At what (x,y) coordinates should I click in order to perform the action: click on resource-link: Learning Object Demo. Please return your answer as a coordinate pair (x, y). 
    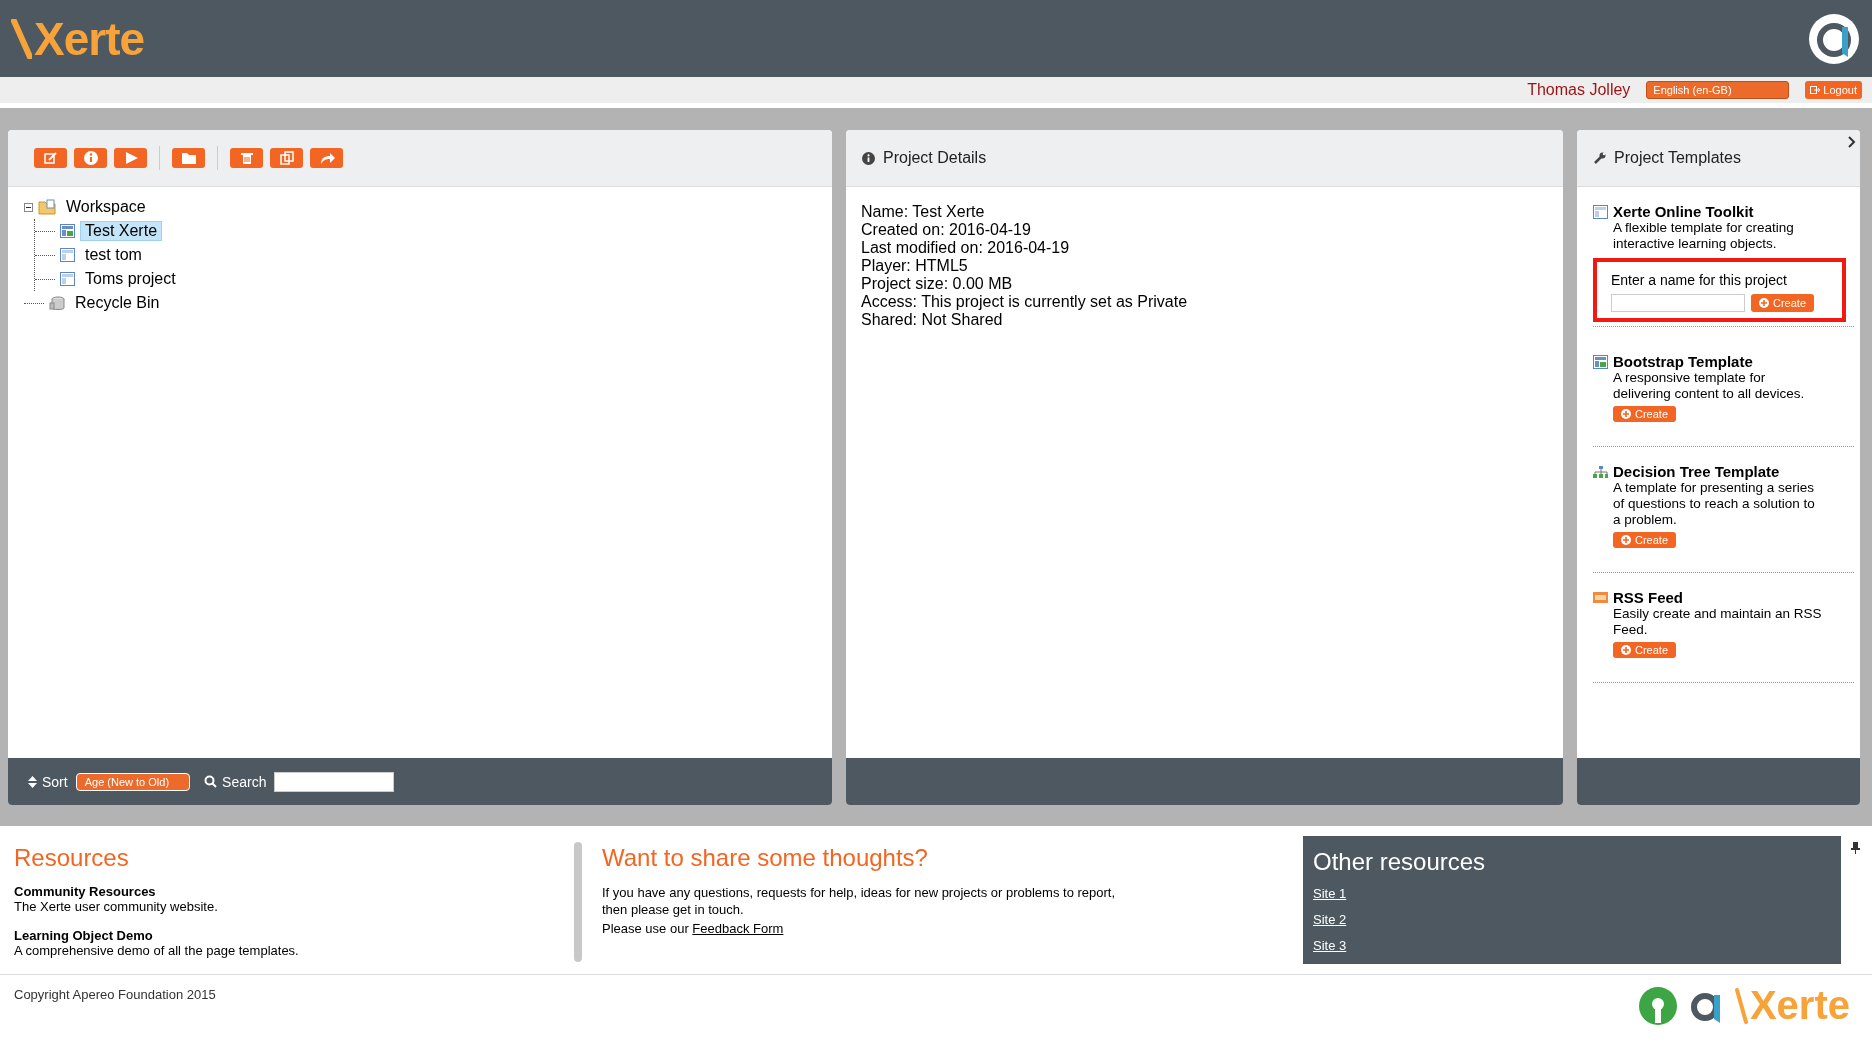
    Looking at the image, I should click on (294, 935).